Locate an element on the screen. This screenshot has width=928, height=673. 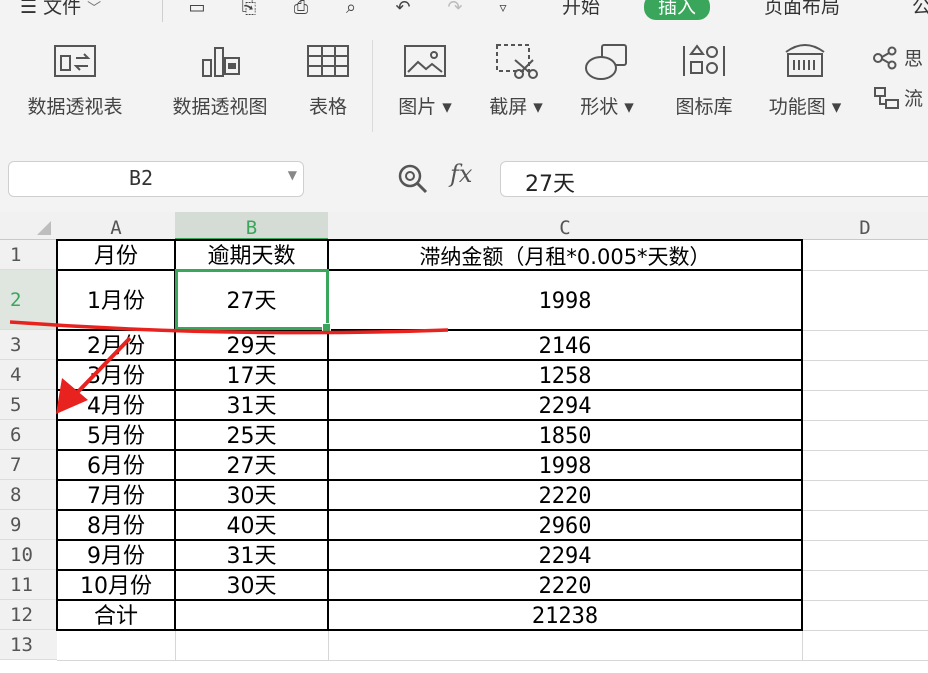
annotation-overlay is located at coordinates (229, 367).